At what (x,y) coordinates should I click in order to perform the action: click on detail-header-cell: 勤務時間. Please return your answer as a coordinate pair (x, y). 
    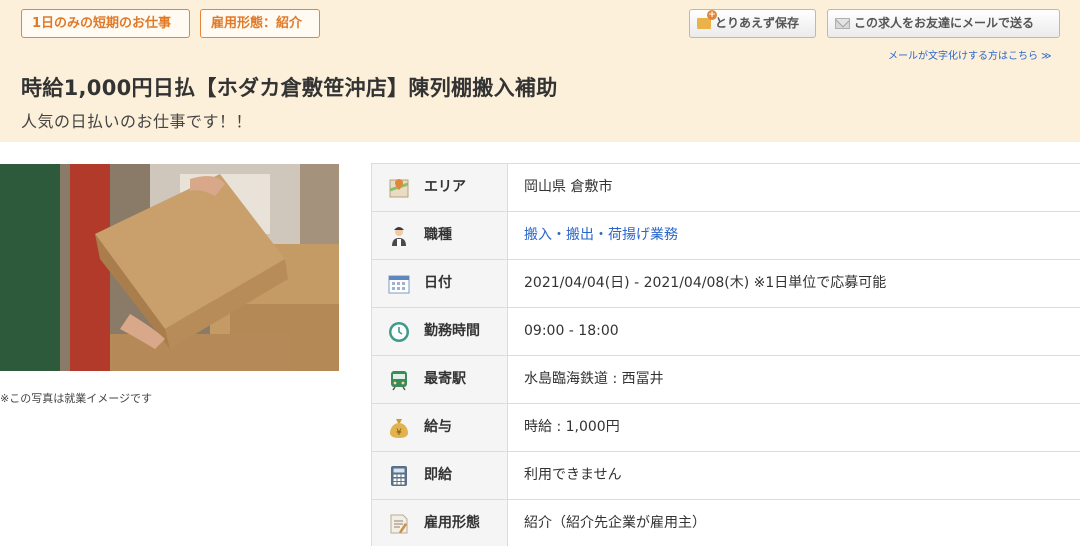
    Looking at the image, I should click on (439, 331).